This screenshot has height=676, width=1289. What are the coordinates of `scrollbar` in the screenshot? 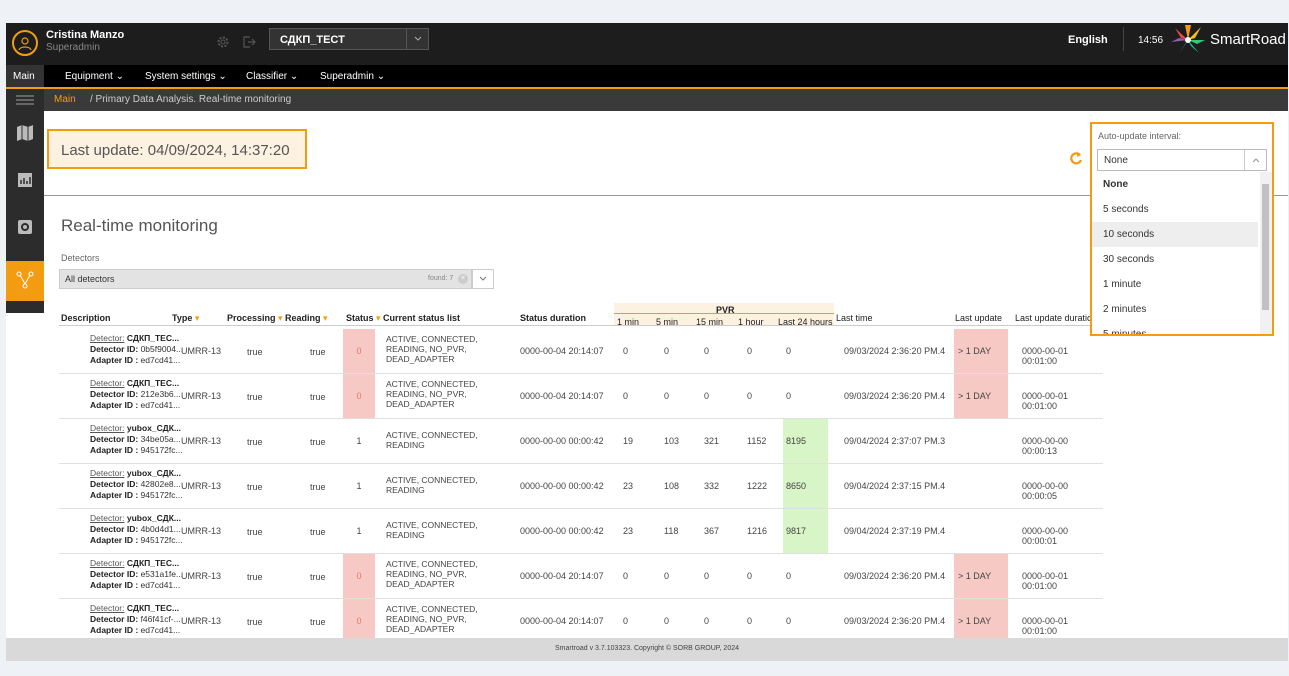 It's located at (1266, 253).